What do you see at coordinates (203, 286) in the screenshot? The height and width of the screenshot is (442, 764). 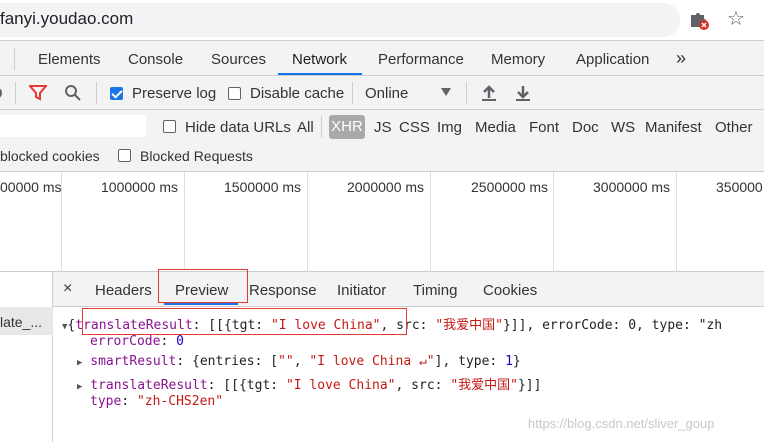 I see `highlight-box-preview` at bounding box center [203, 286].